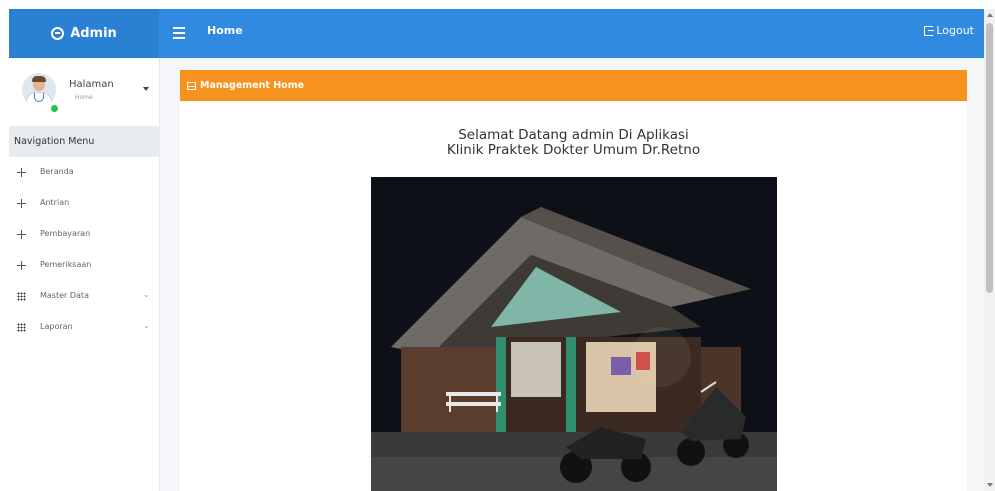 This screenshot has width=995, height=491. Describe the element at coordinates (57, 171) in the screenshot. I see `sidebar-item-label: Beranda` at that location.